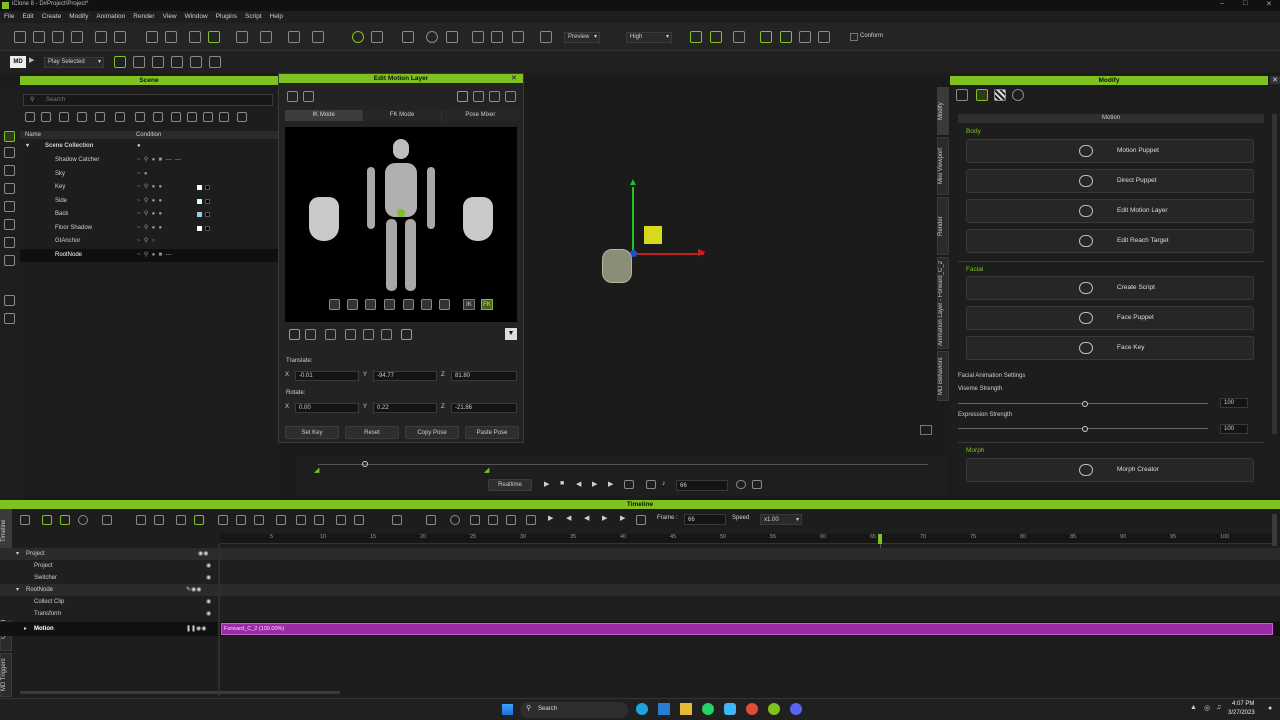 The width and height of the screenshot is (1280, 720). I want to click on align-icon, so click(318, 37).